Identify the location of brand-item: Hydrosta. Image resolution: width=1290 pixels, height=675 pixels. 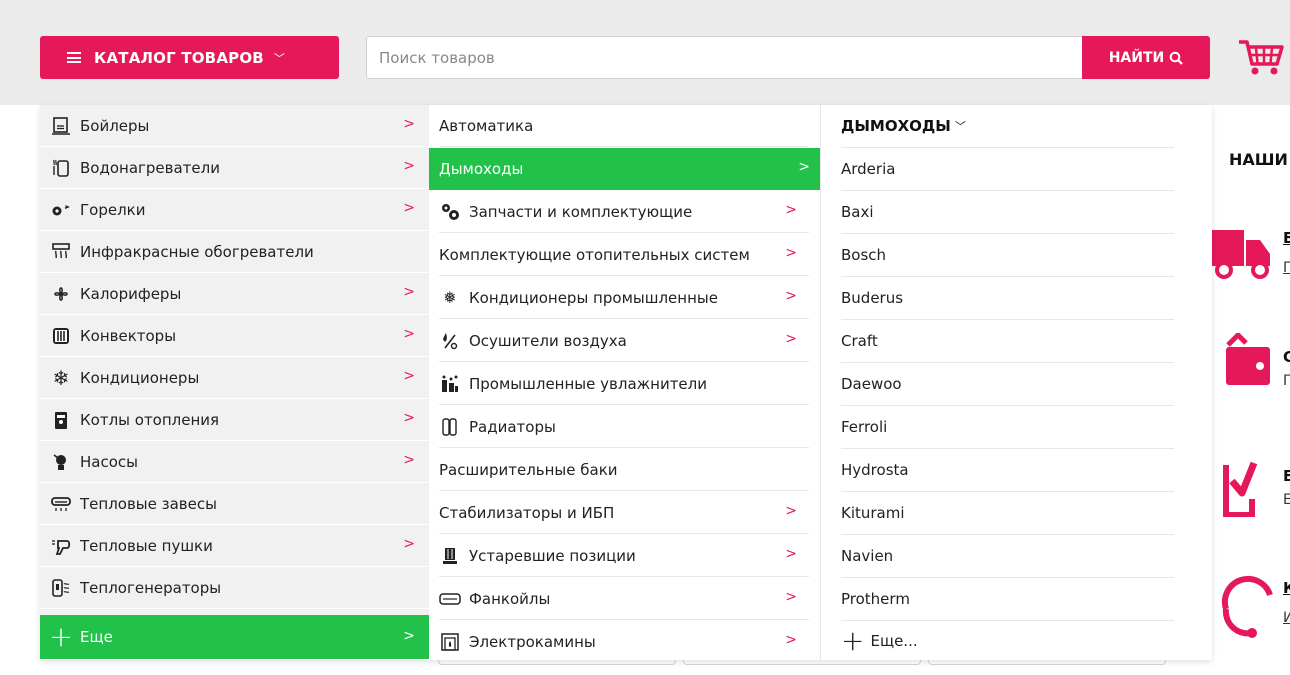
(1007, 470).